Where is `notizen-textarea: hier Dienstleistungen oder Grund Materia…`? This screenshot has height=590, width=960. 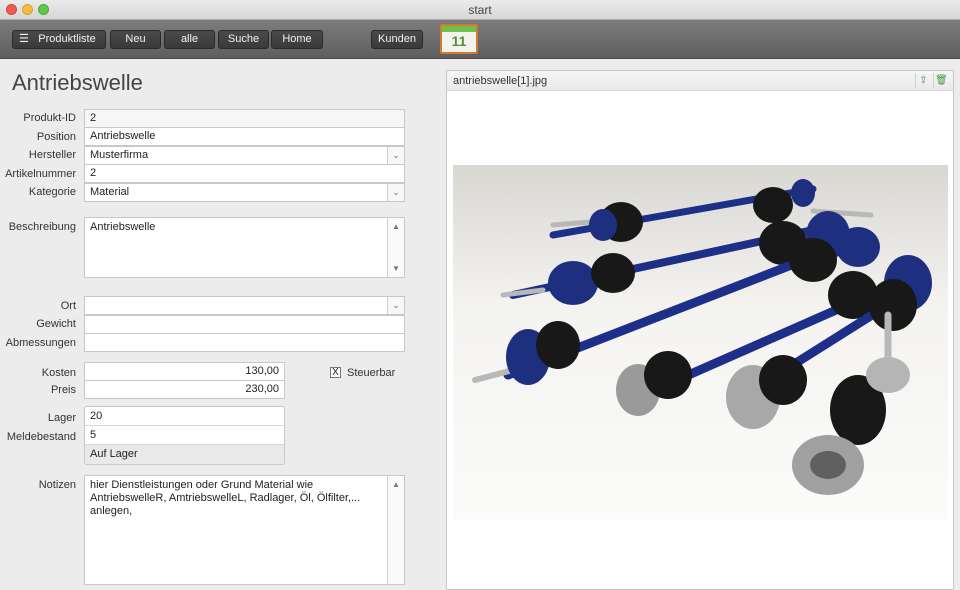
notizen-textarea: hier Dienstleistungen oder Grund Materia… is located at coordinates (244, 530).